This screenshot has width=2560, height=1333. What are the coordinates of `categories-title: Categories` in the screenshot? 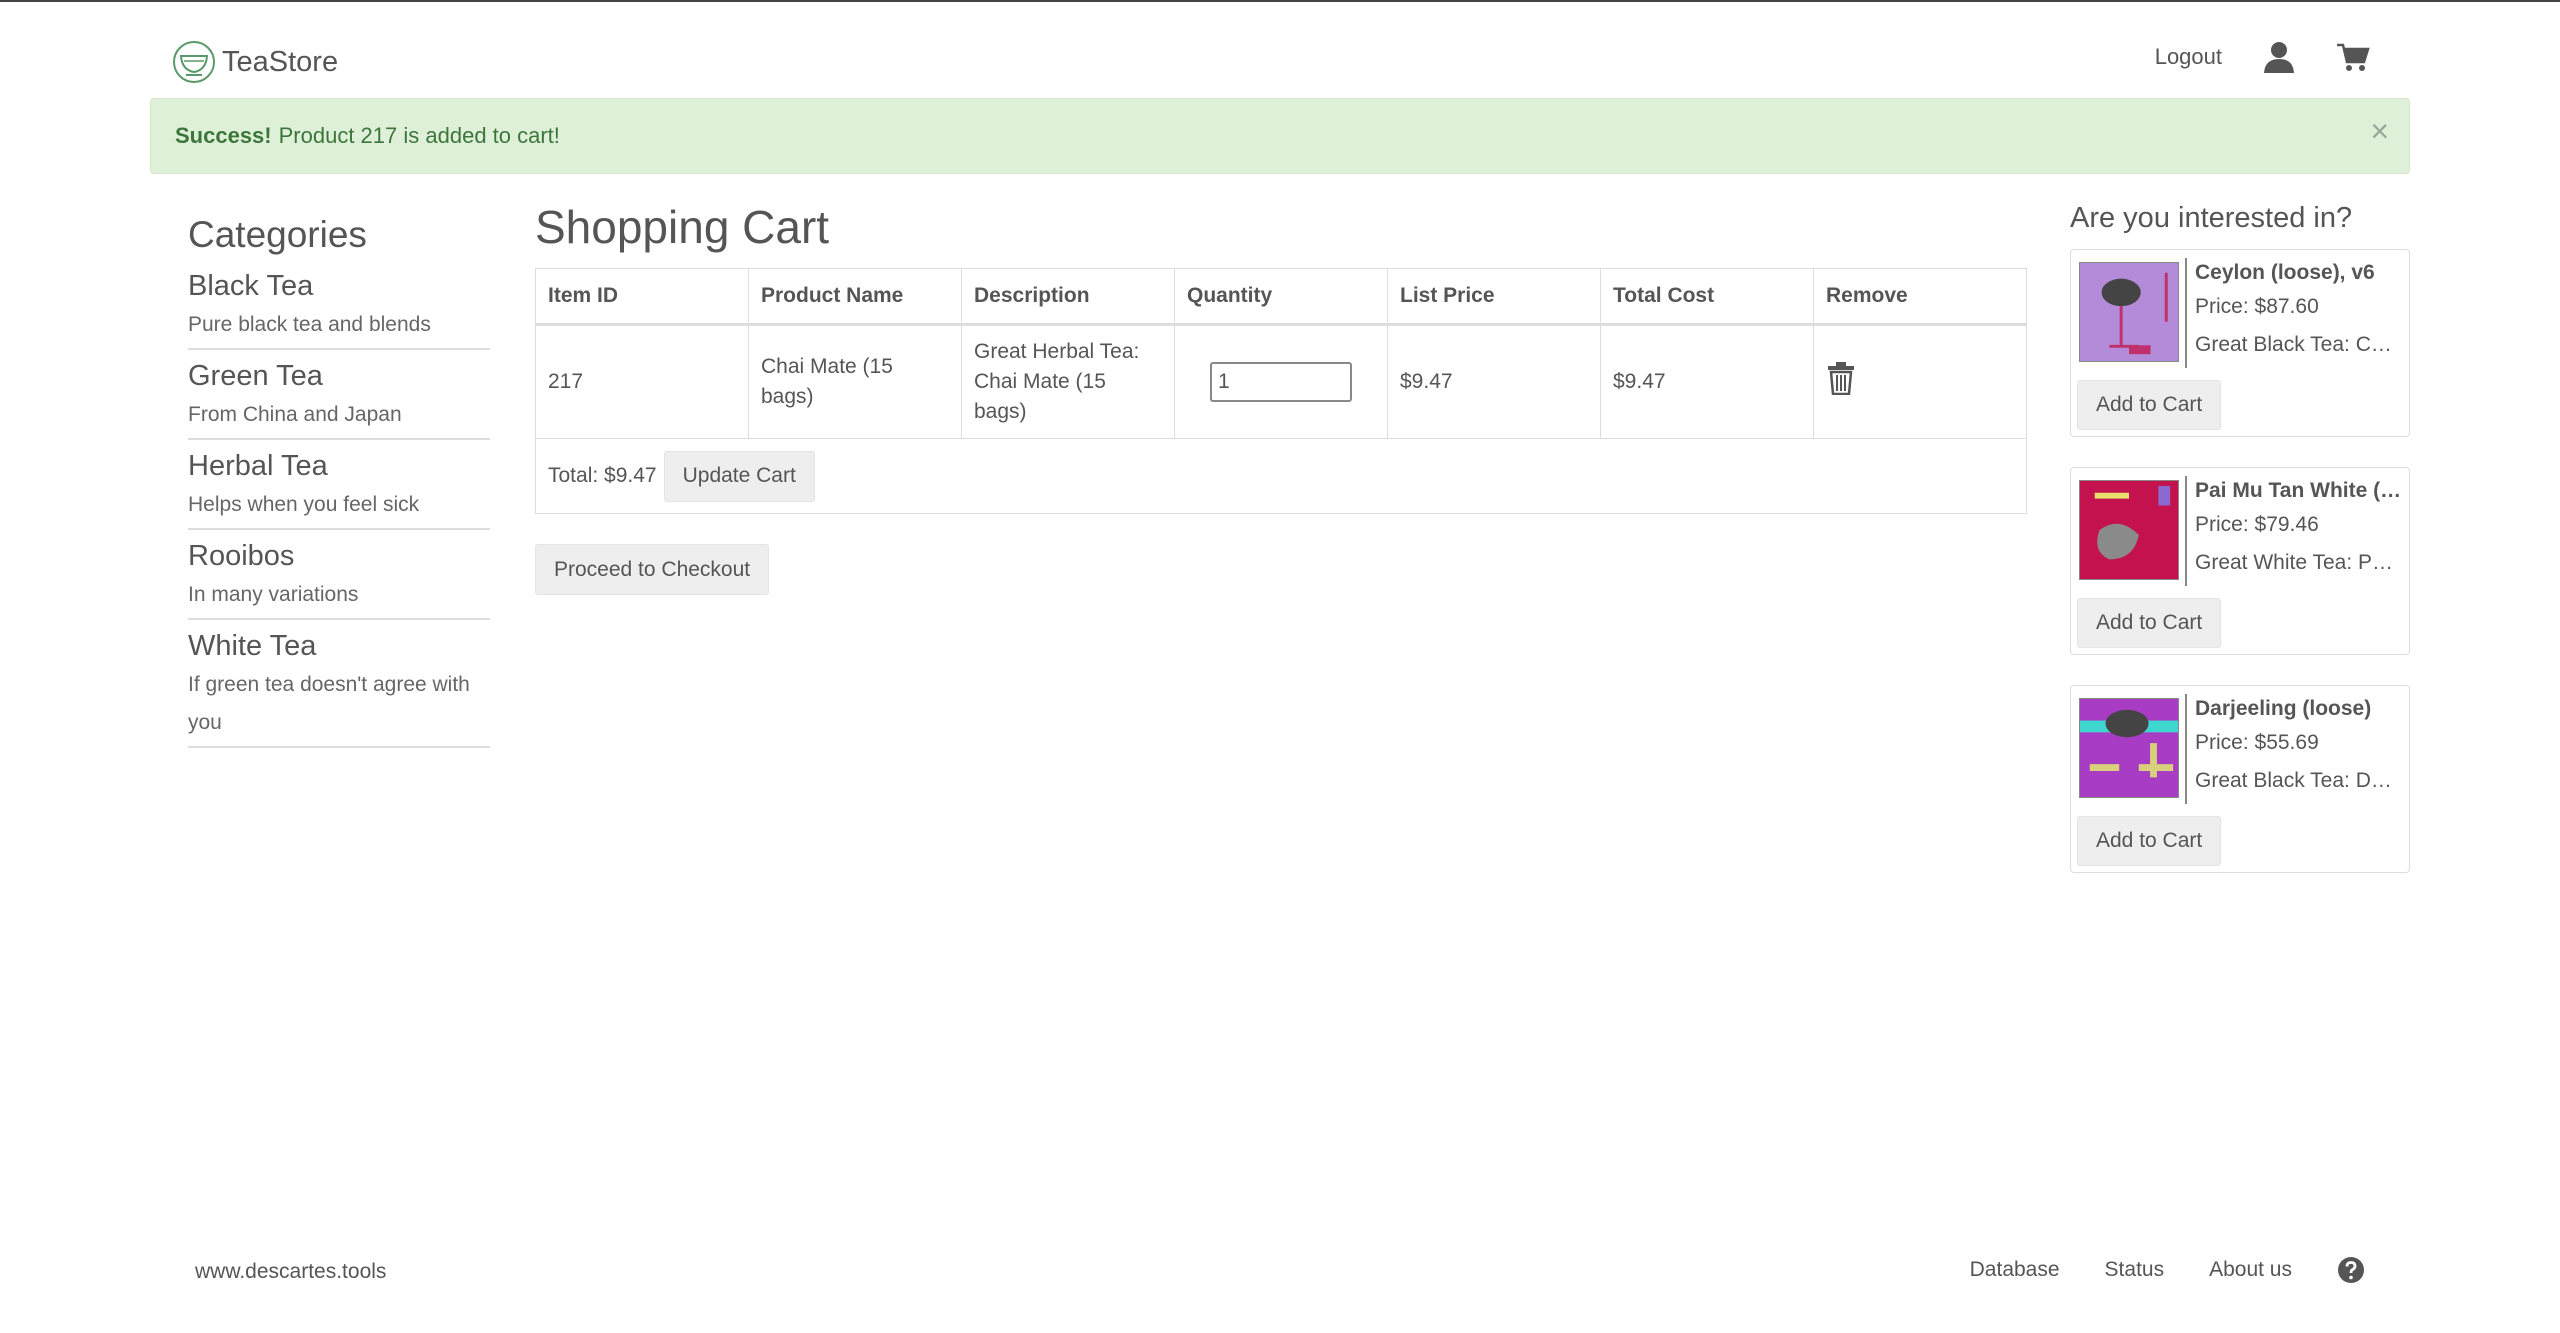 It's located at (277, 234).